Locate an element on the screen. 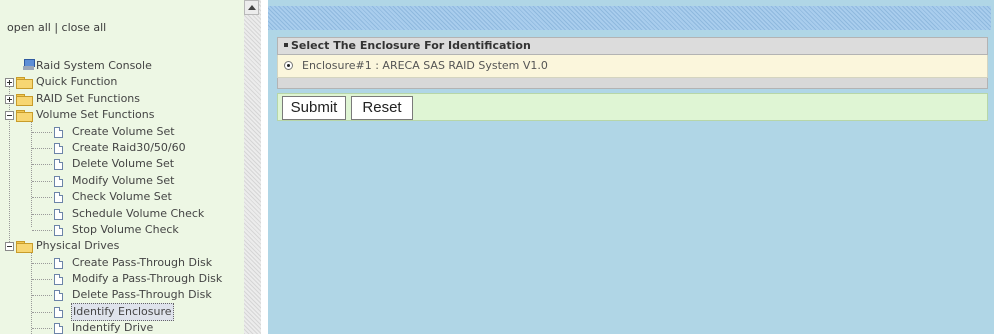  tree-item-create-volume-set: Create Volume Set is located at coordinates (122, 132).